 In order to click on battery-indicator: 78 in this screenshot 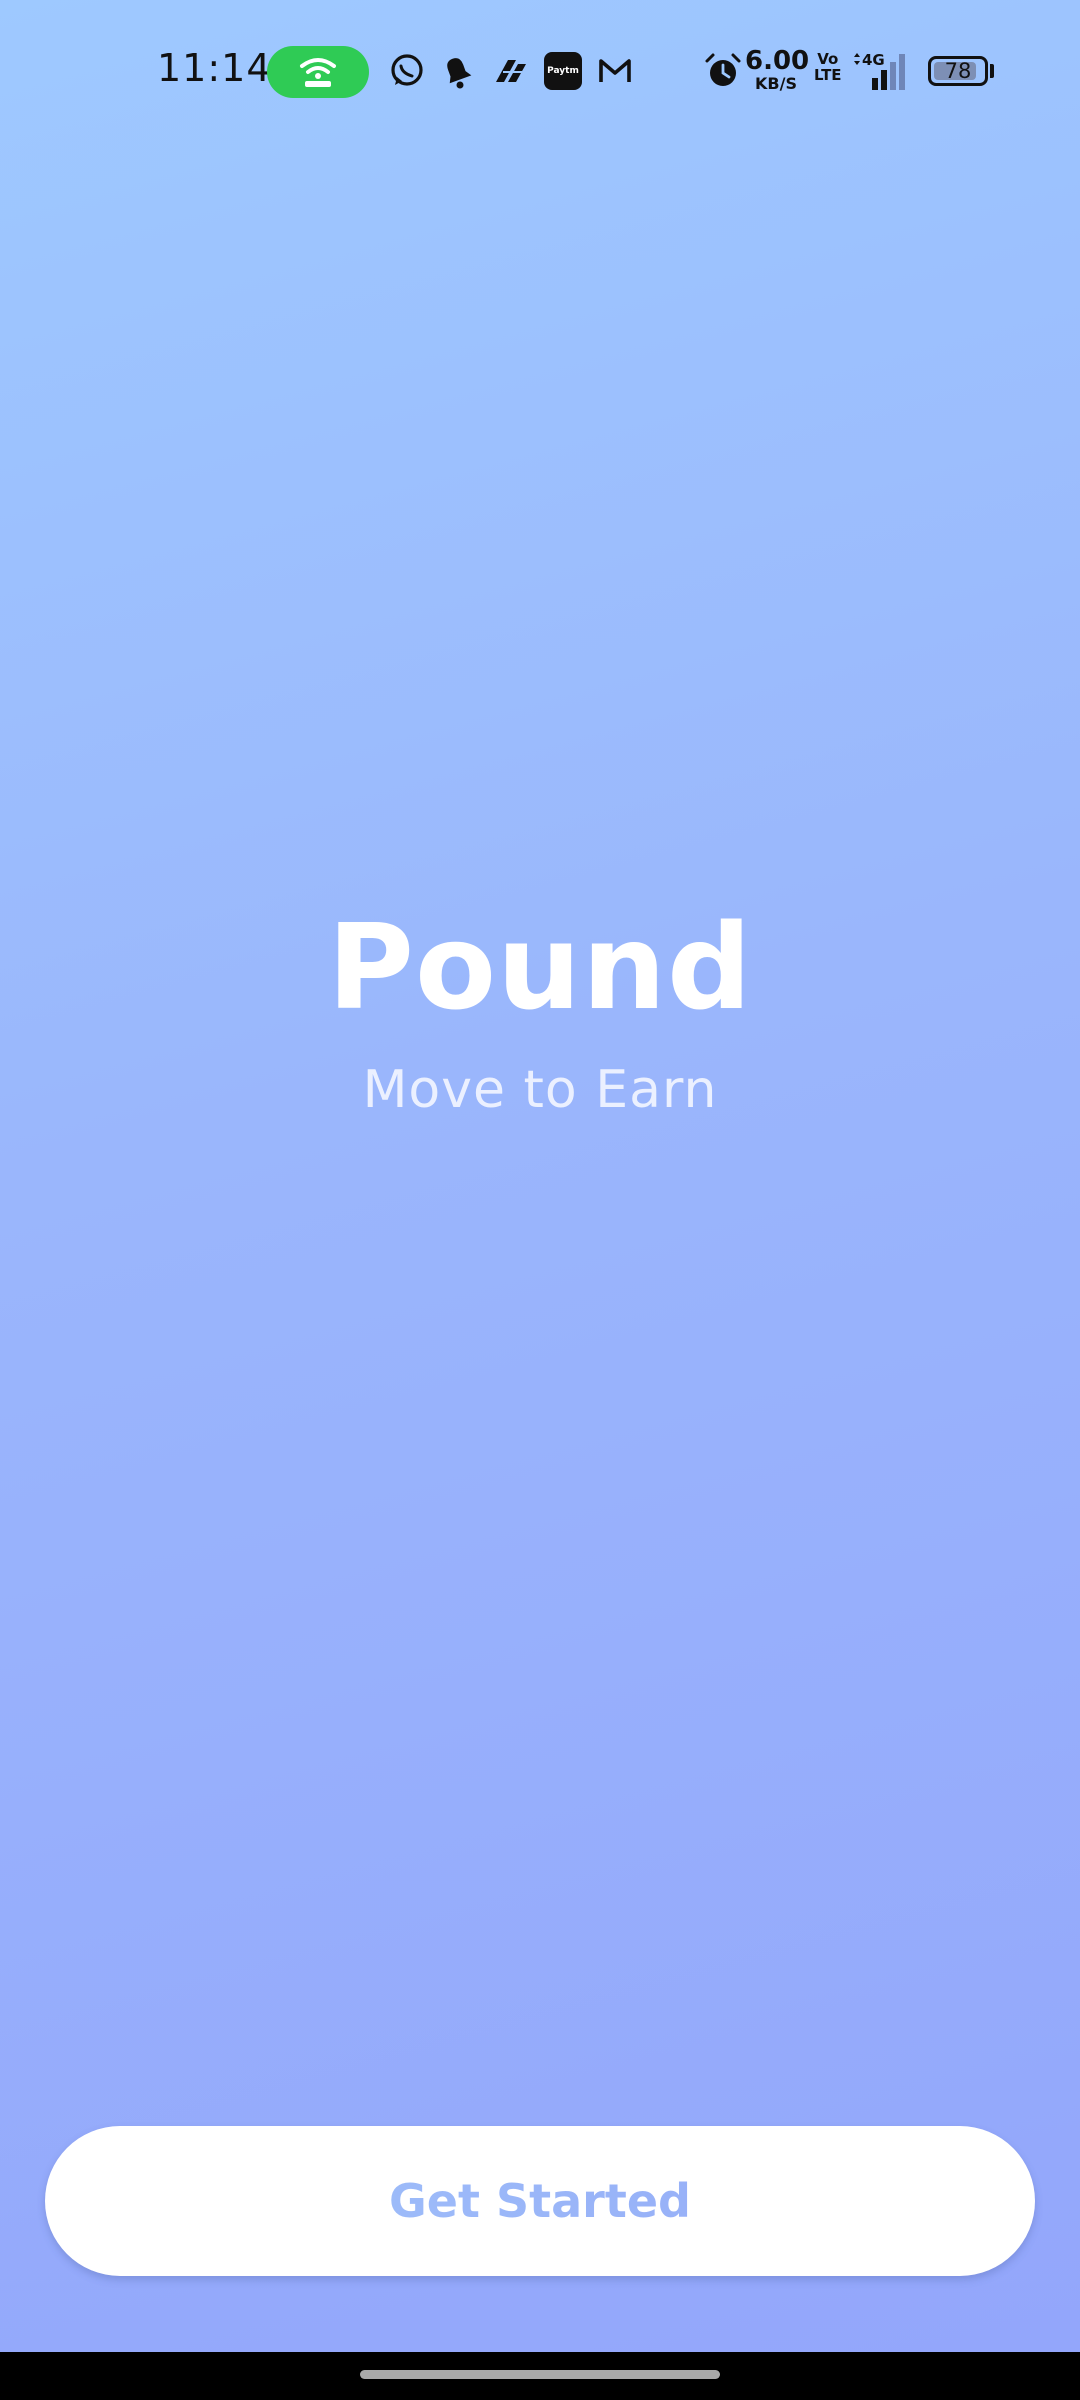, I will do `click(958, 71)`.